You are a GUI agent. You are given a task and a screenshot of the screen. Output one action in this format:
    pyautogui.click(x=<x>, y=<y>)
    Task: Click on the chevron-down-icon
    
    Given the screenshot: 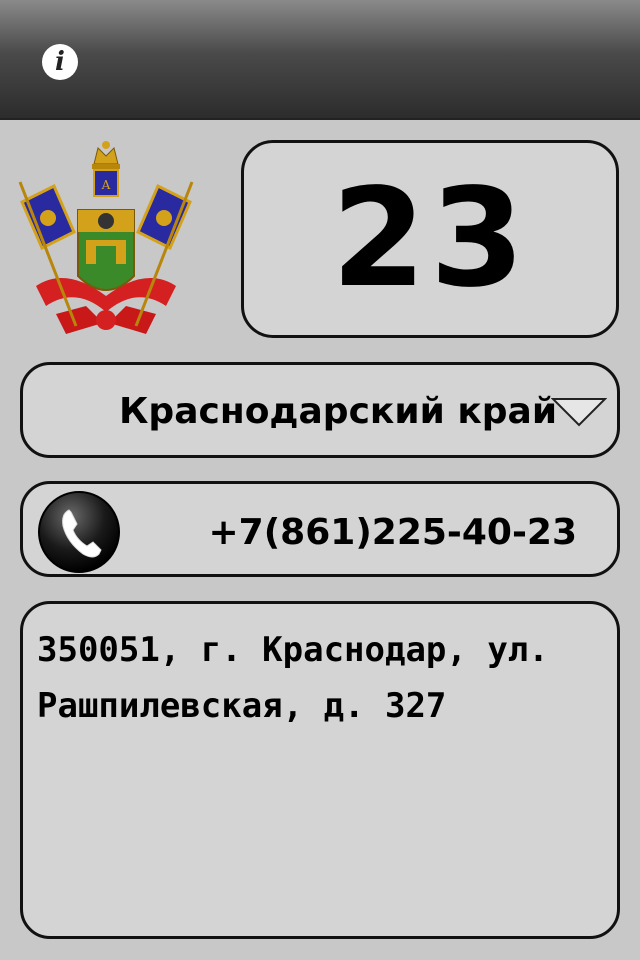 What is the action you would take?
    pyautogui.click(x=579, y=412)
    